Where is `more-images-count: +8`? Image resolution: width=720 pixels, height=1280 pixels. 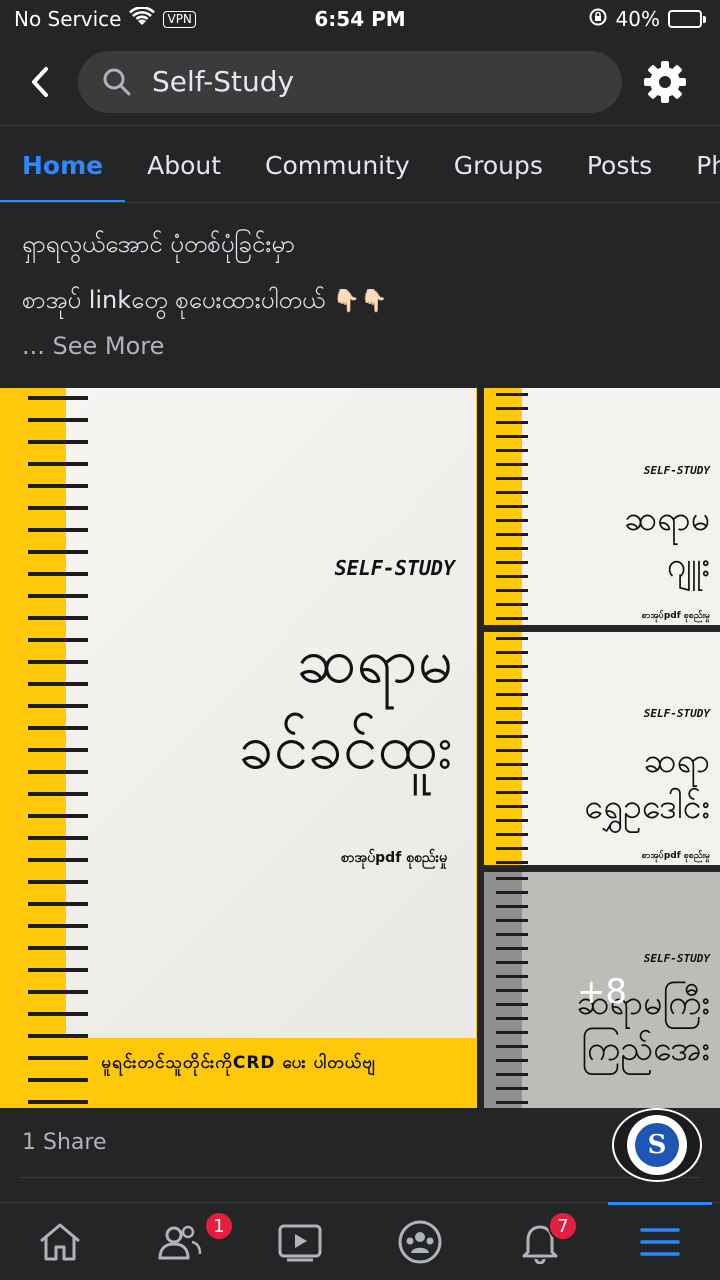 more-images-count: +8 is located at coordinates (602, 992).